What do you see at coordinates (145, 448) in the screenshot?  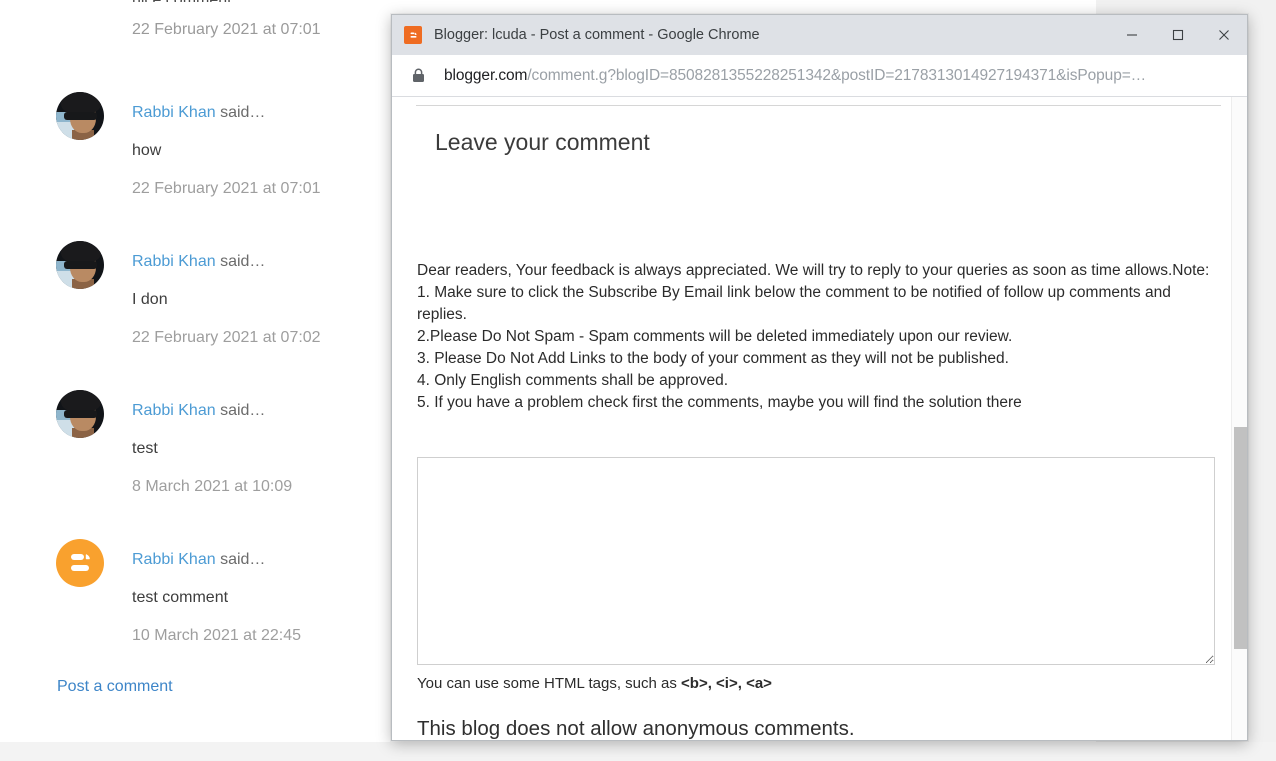 I see `comment-body: test` at bounding box center [145, 448].